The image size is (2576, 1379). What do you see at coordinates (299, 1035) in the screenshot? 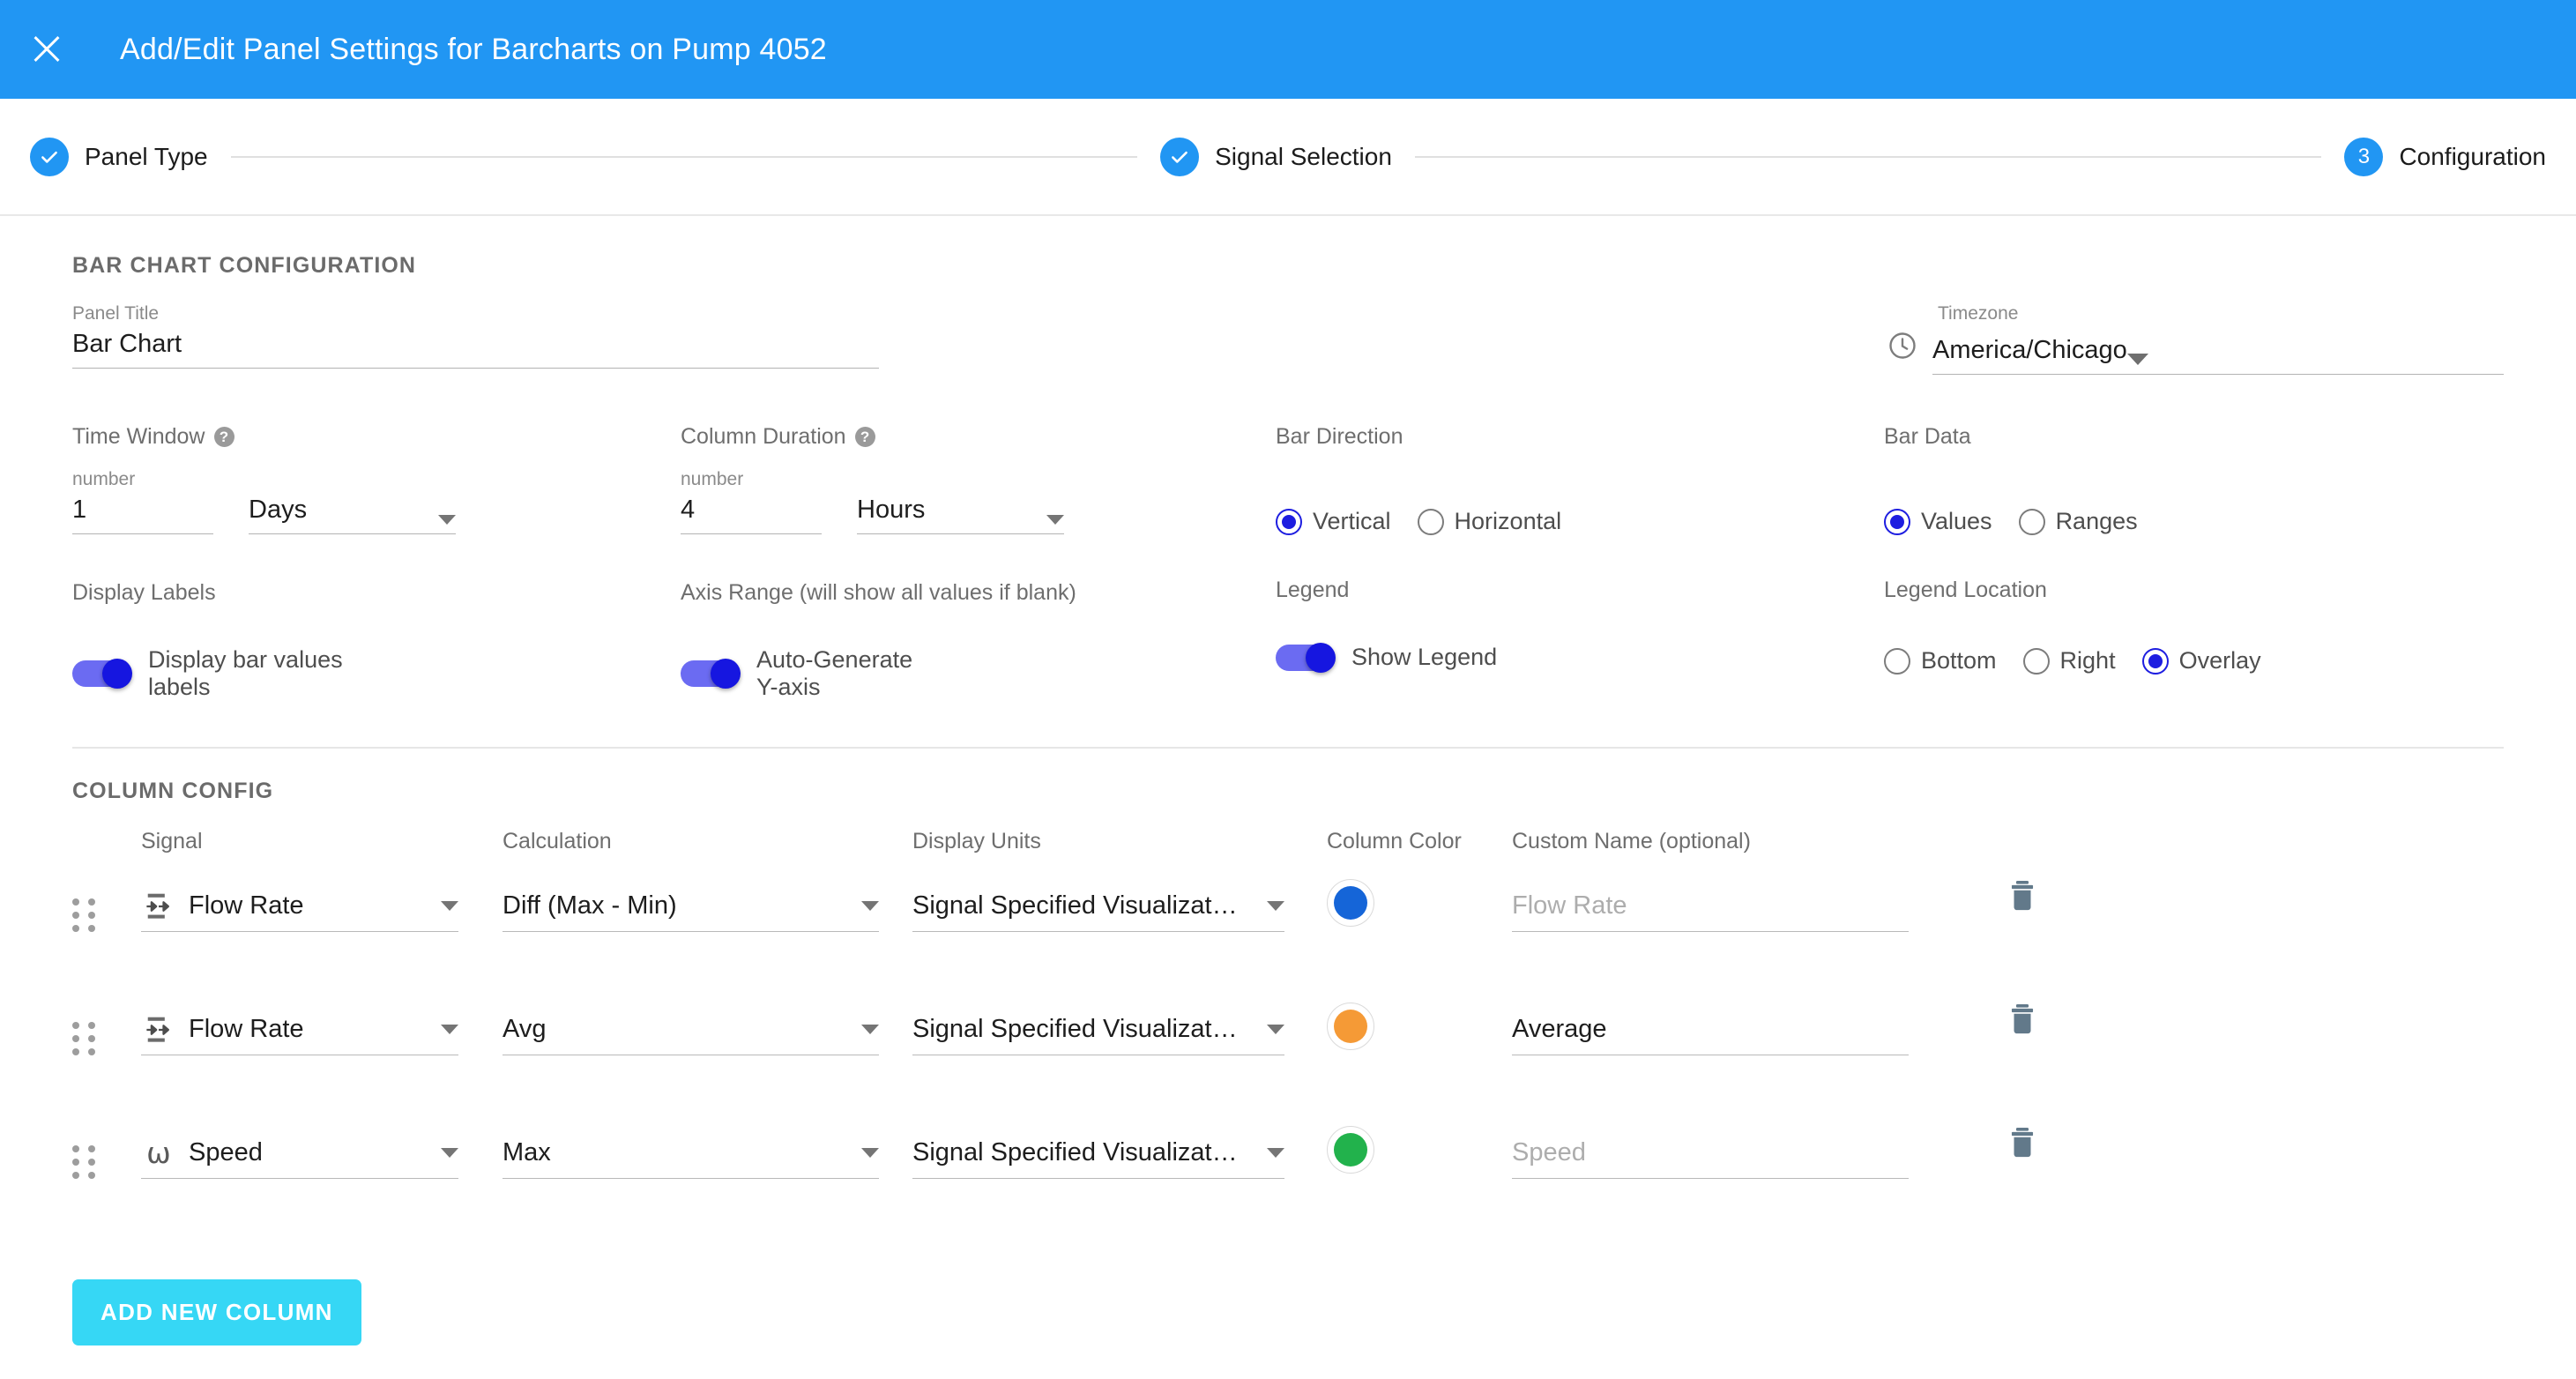
I see `signal-select-row-2: Flow Rate` at bounding box center [299, 1035].